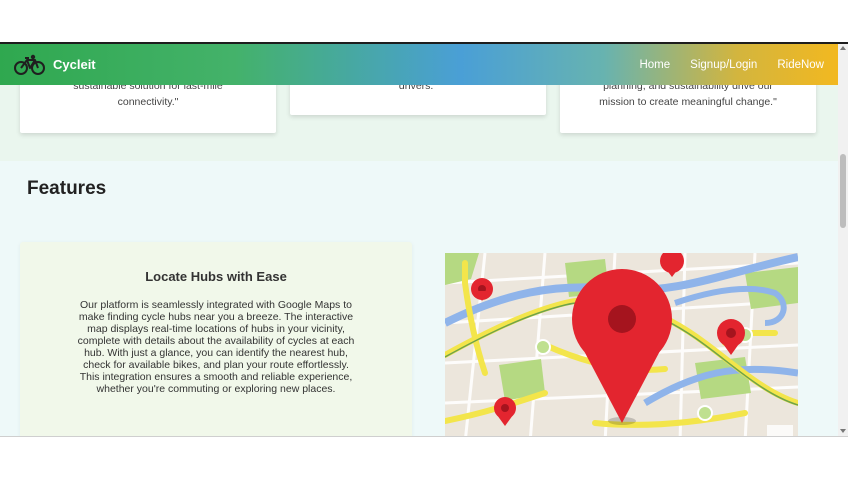 The height and width of the screenshot is (480, 848). I want to click on navbar: Cycleit Home Signup/Login RideNow, so click(419, 64).